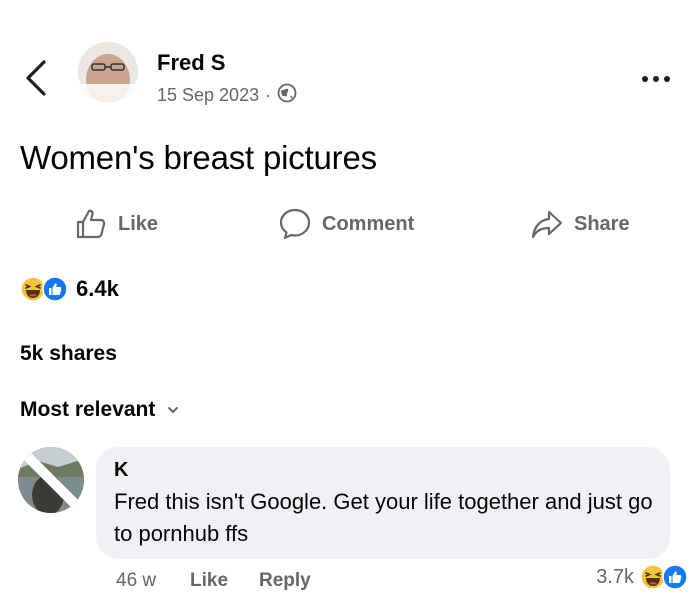  I want to click on post-text: Women's breast pictures, so click(198, 157).